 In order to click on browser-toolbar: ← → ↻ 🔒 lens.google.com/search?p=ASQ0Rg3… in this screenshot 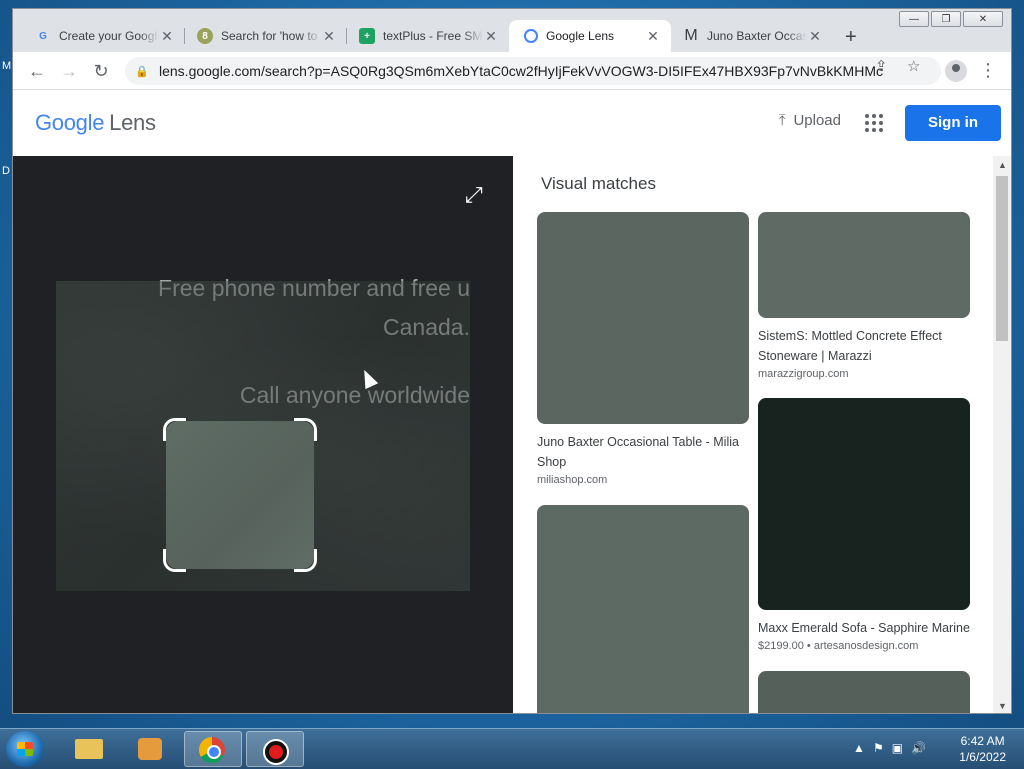, I will do `click(512, 71)`.